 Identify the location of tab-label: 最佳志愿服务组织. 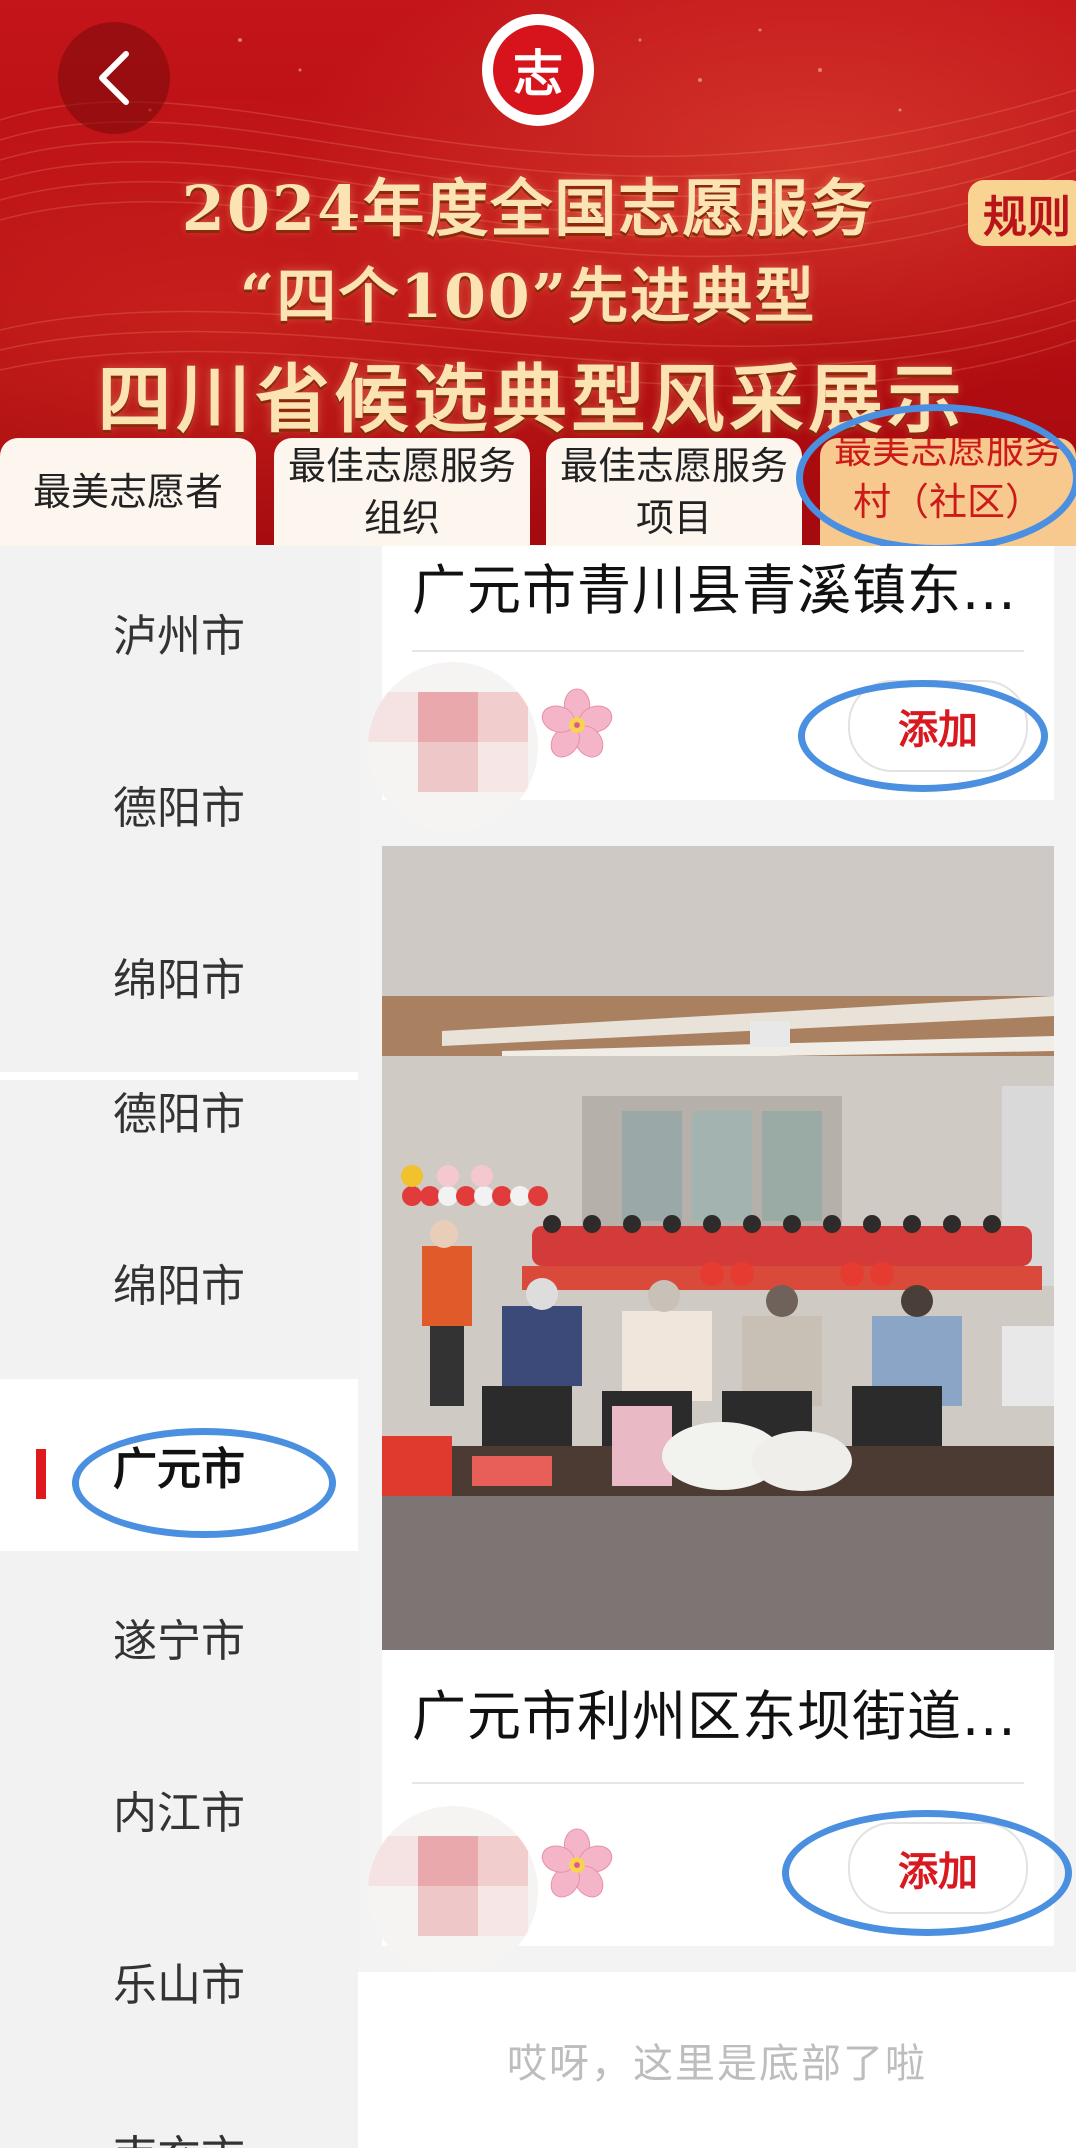
(402, 492).